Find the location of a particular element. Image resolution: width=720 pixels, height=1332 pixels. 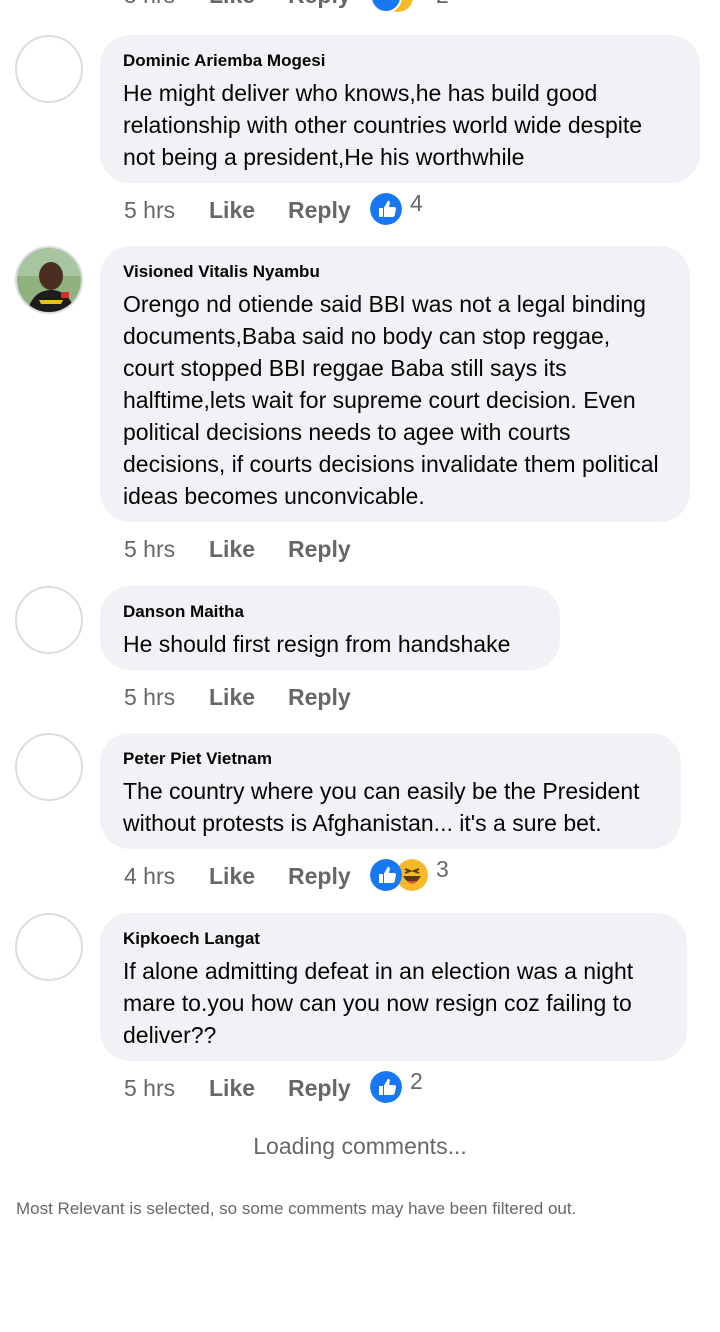

previous-comment-actions: 5 hrs Like Reply 2 is located at coordinates (360, 6).